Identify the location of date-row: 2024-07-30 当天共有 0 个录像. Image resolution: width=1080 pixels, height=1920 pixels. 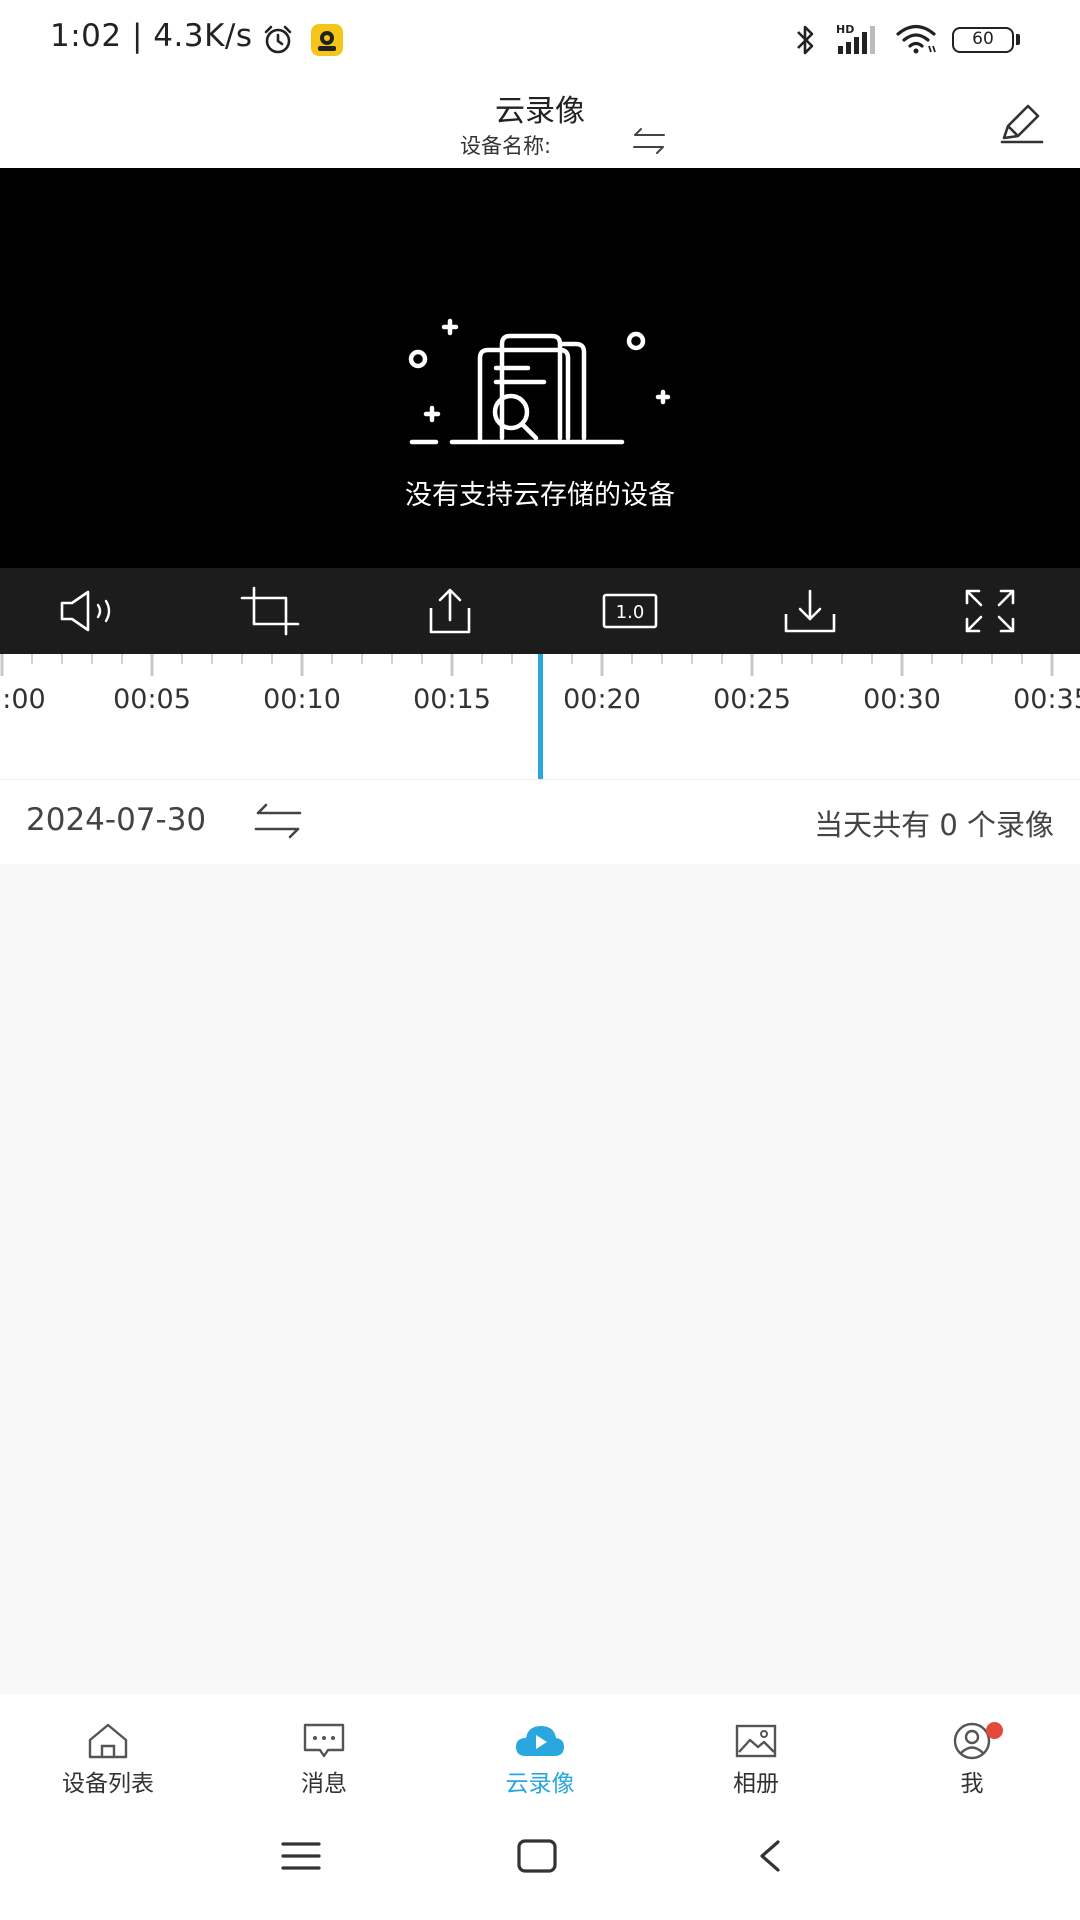
(540, 822).